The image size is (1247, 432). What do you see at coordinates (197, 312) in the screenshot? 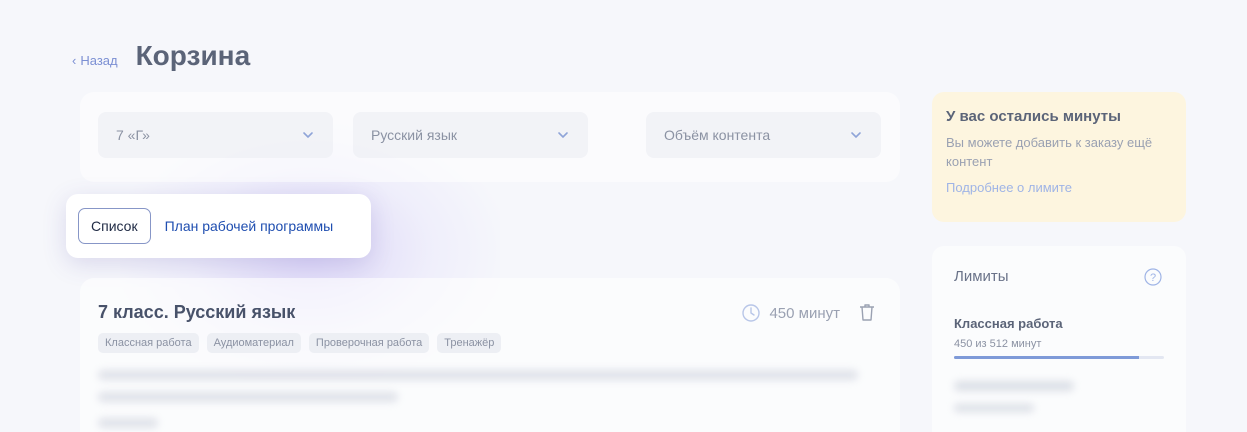
I see `course-title: 7 класс. Русский язык` at bounding box center [197, 312].